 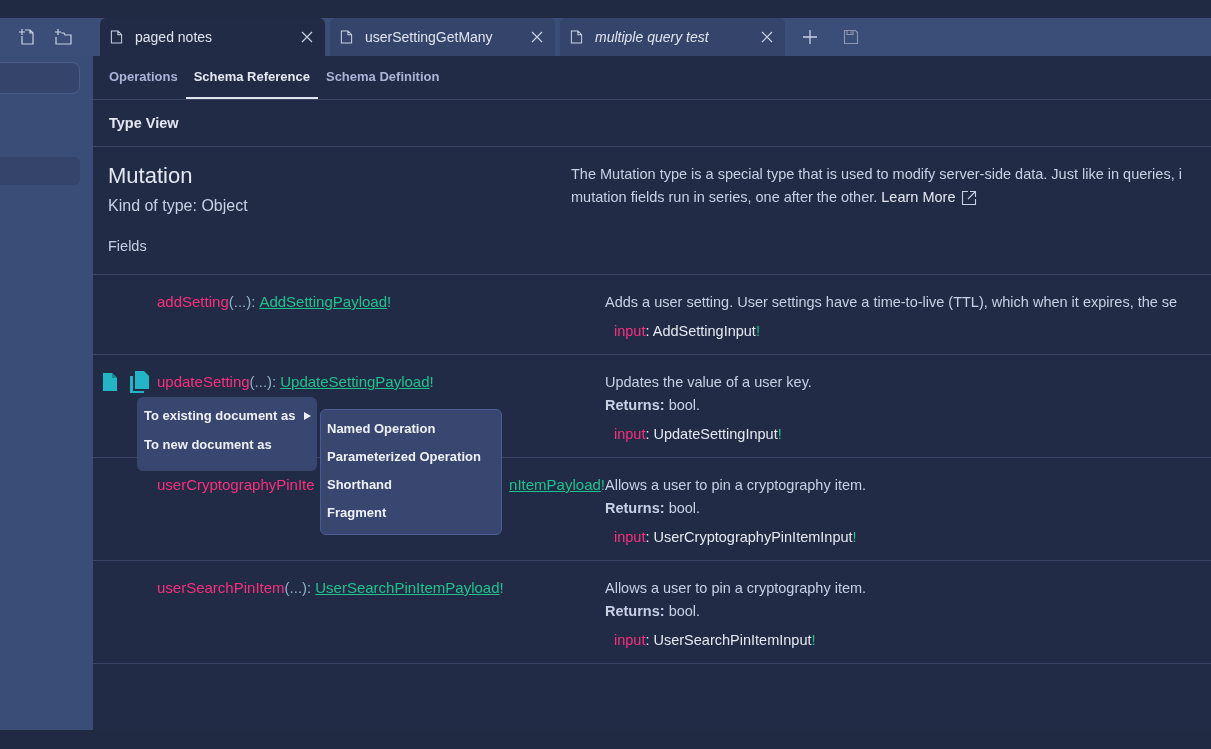 I want to click on menu-item: Shorthand, so click(x=411, y=484).